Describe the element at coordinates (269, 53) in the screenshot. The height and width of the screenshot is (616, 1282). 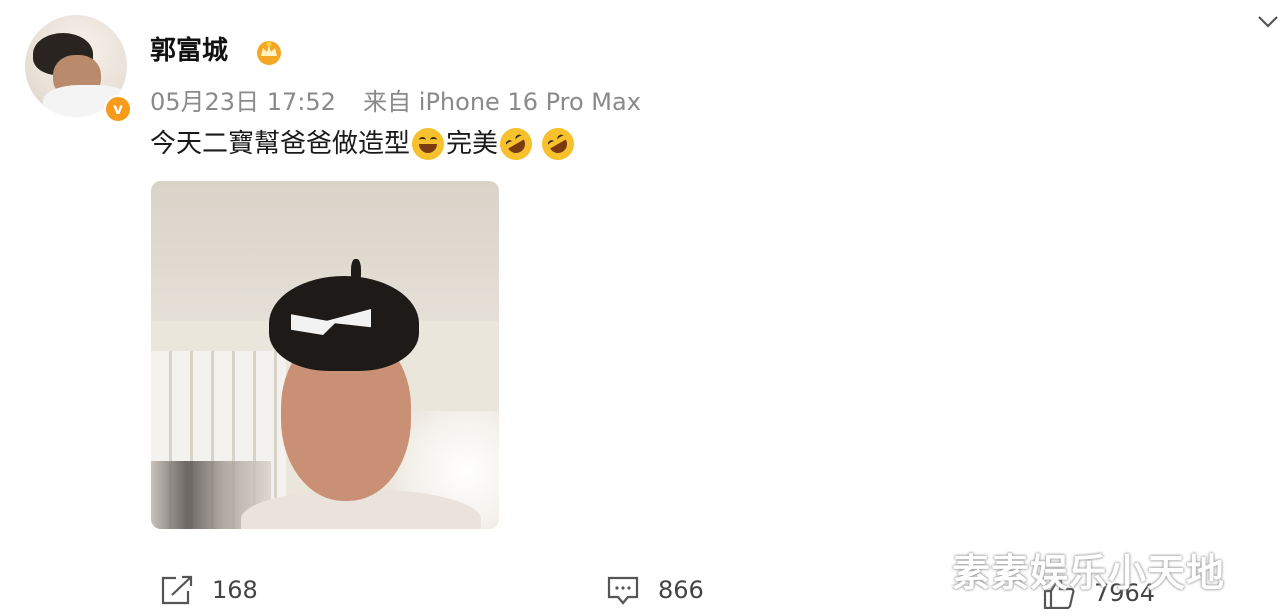
I see `vip-crown-icon` at that location.